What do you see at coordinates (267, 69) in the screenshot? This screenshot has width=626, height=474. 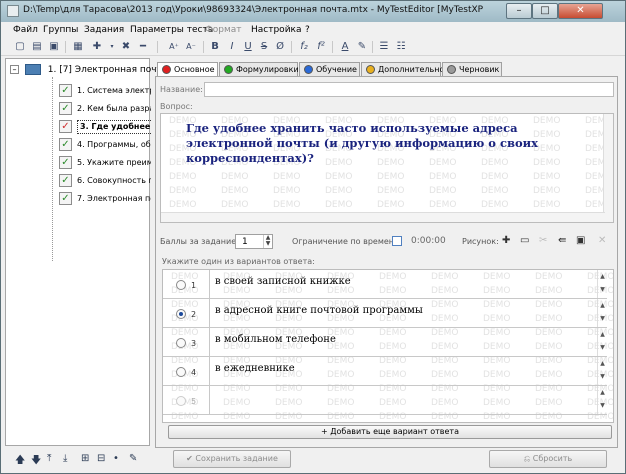 I see `tab-label: Формулировки` at bounding box center [267, 69].